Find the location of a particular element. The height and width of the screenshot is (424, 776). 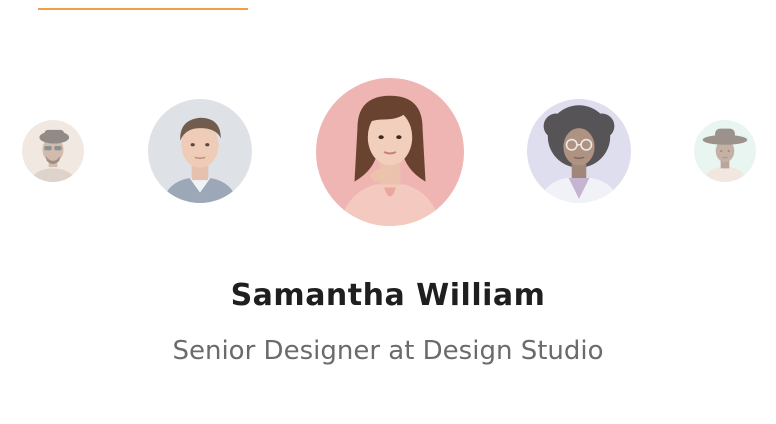

woman-pink-background-avatar-icon is located at coordinates (390, 152).